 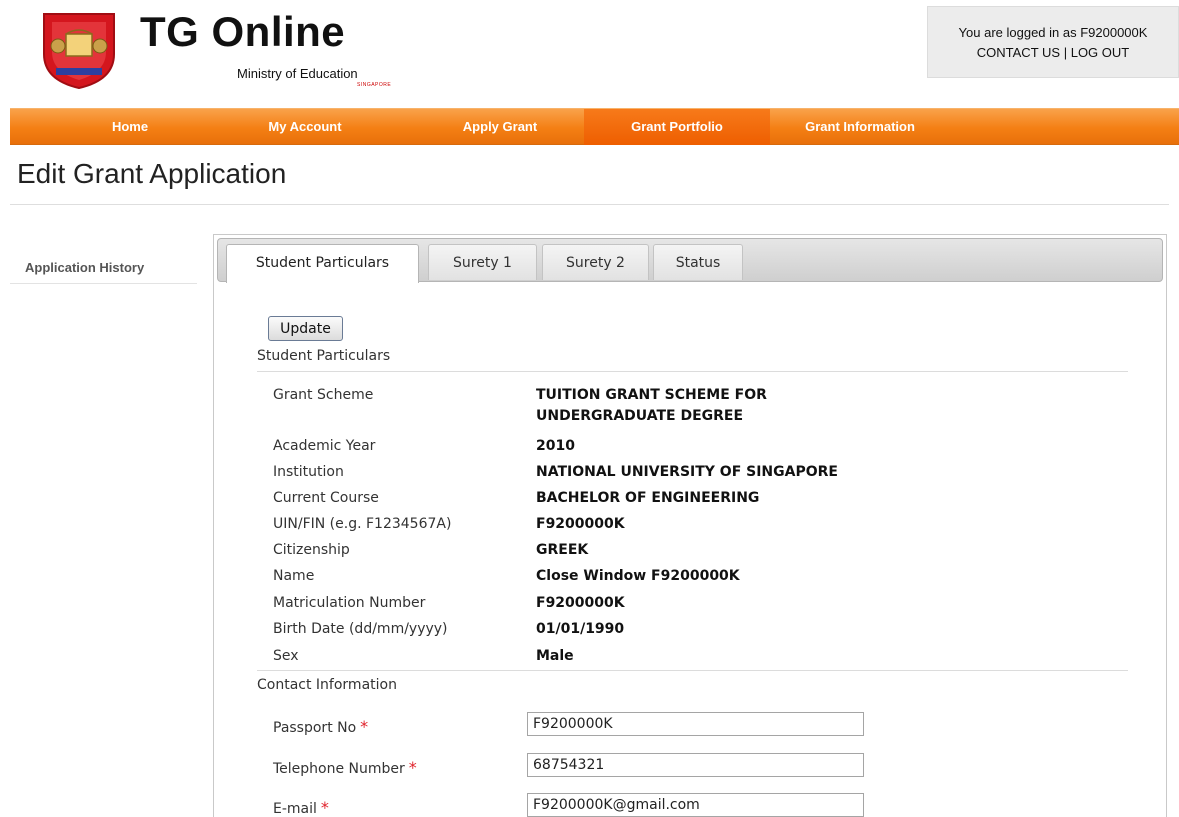 What do you see at coordinates (324, 446) in the screenshot?
I see `academic-year-label: Academic Year` at bounding box center [324, 446].